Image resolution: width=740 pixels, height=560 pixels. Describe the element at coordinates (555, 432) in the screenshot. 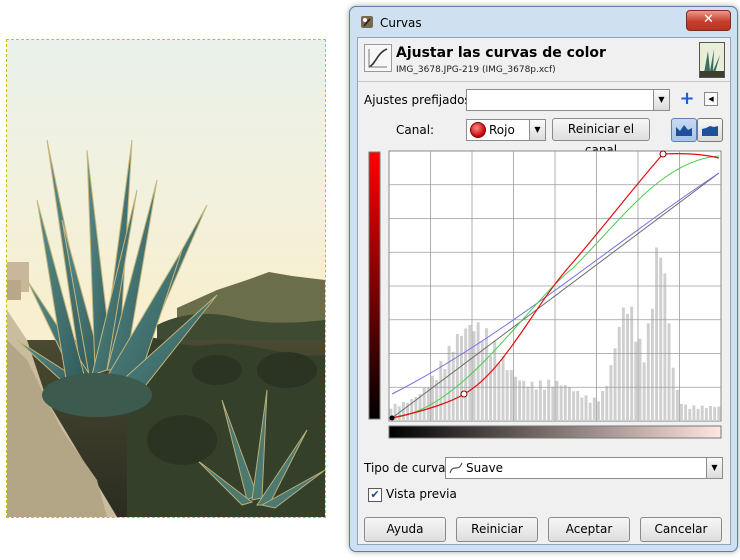

I see `input-gradient-bar` at that location.